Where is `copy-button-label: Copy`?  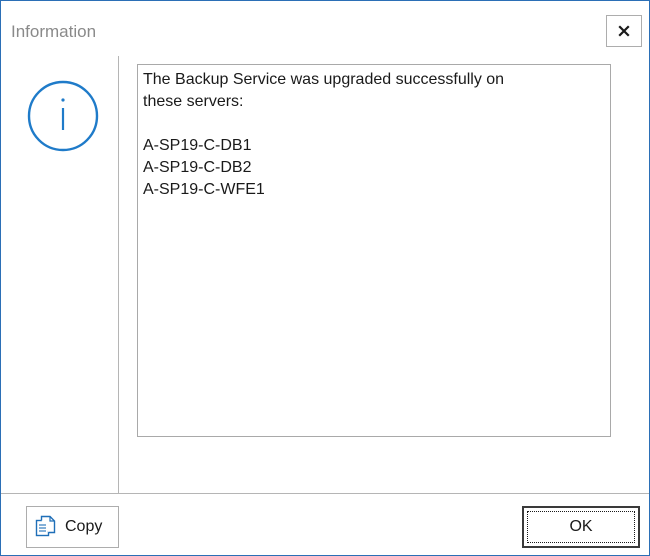
copy-button-label: Copy is located at coordinates (84, 526).